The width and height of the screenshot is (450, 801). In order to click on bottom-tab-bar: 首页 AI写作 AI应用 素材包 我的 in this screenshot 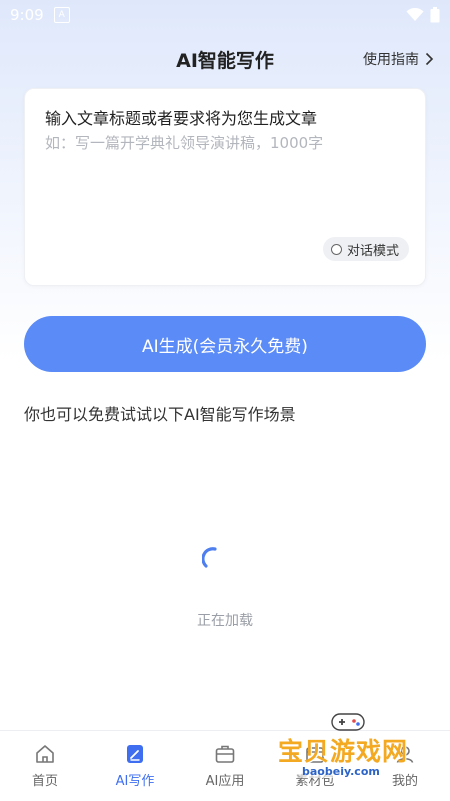, I will do `click(225, 765)`.